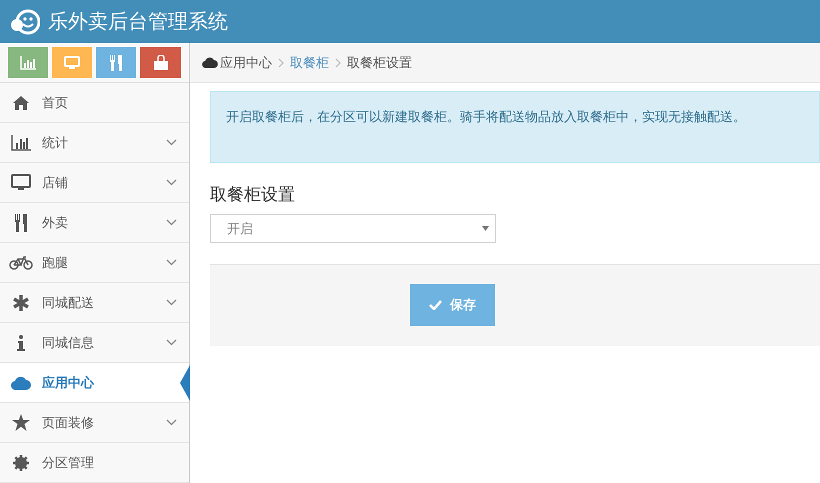 This screenshot has width=820, height=483. What do you see at coordinates (185, 383) in the screenshot?
I see `active-indicator-icon` at bounding box center [185, 383].